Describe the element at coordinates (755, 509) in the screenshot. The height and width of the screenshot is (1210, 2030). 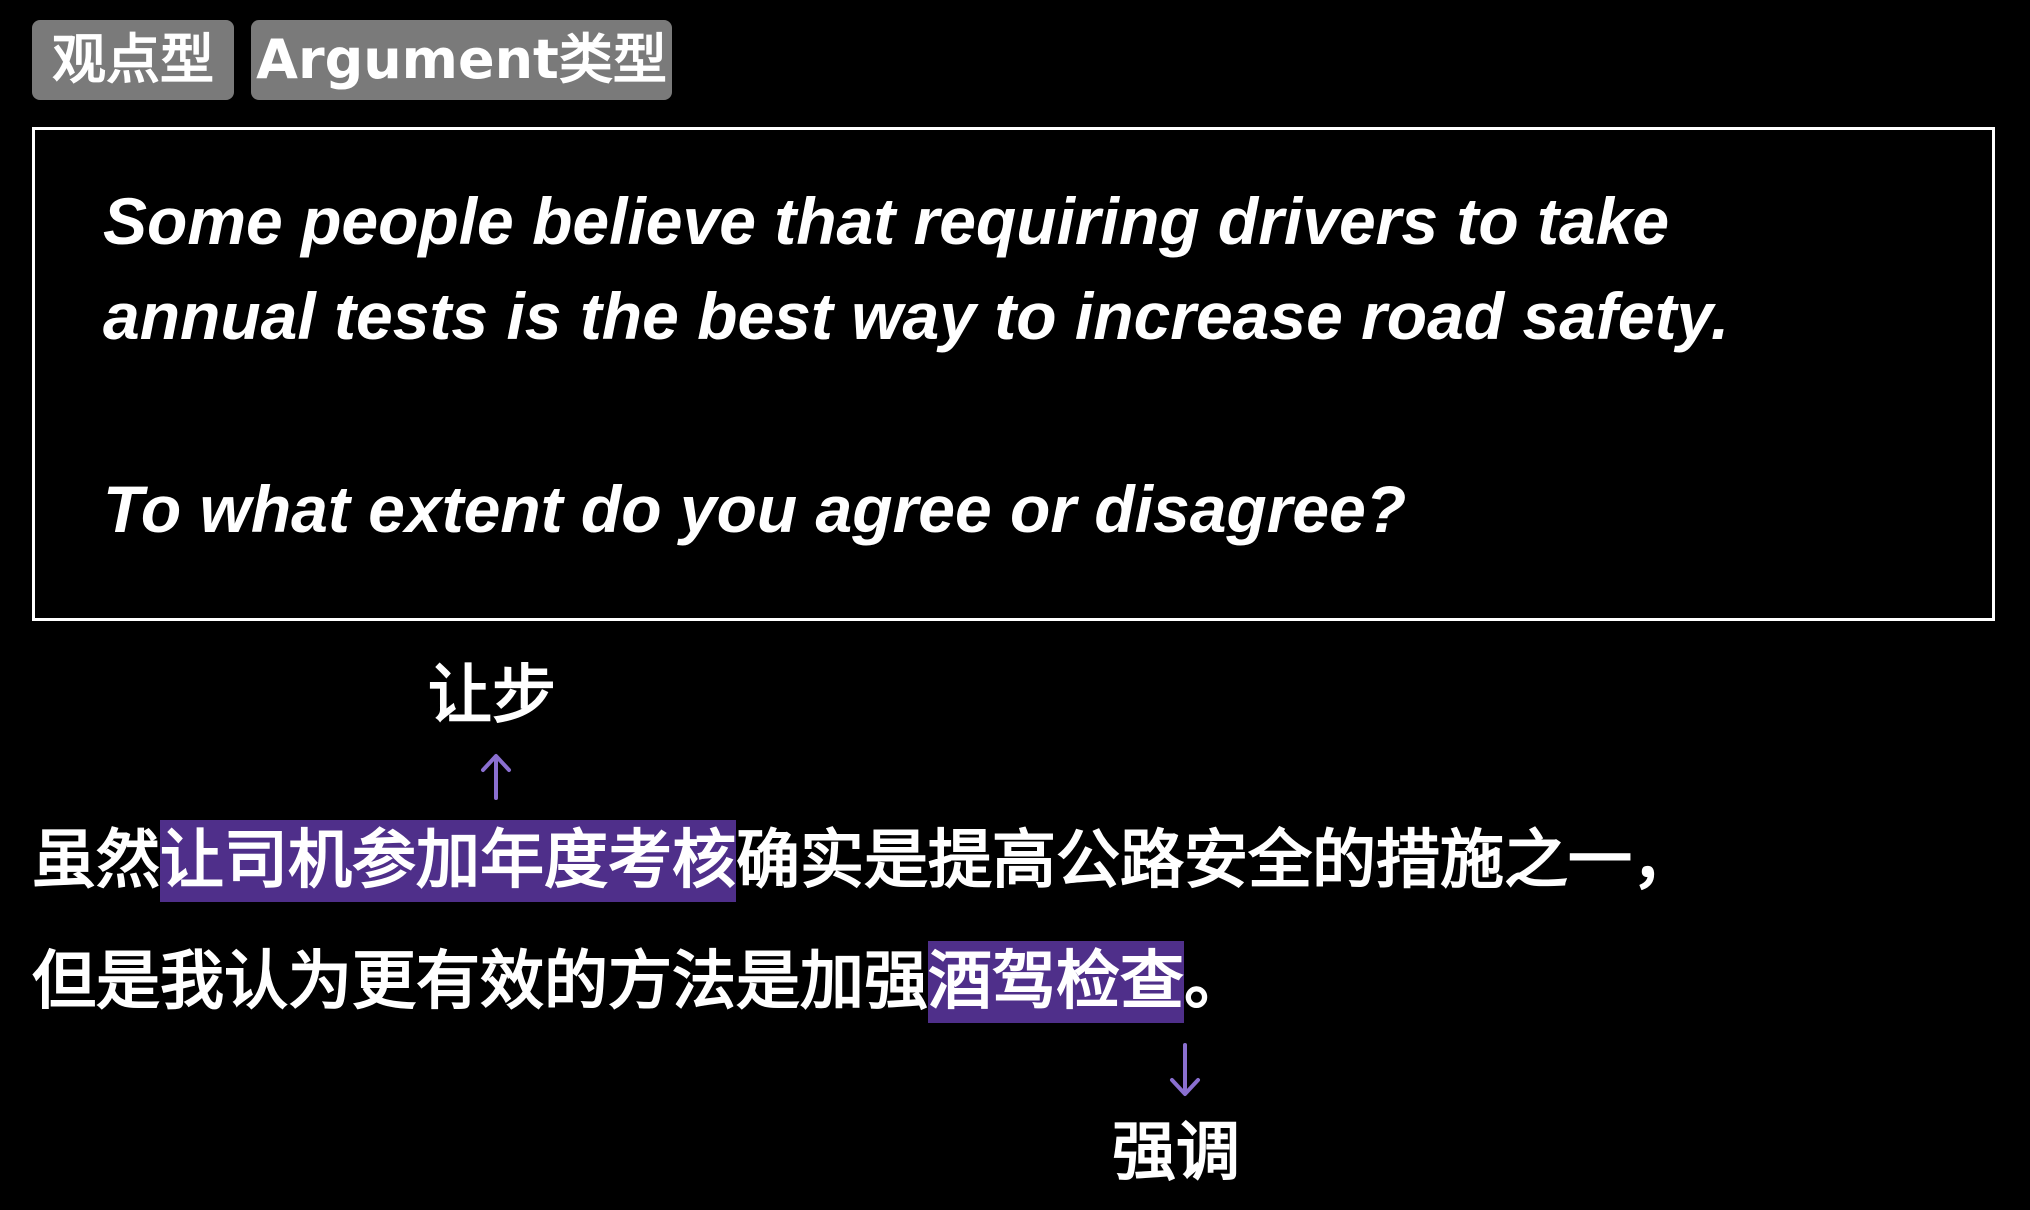
I see `question-line-3: To what extent do you agree or disagree?` at that location.